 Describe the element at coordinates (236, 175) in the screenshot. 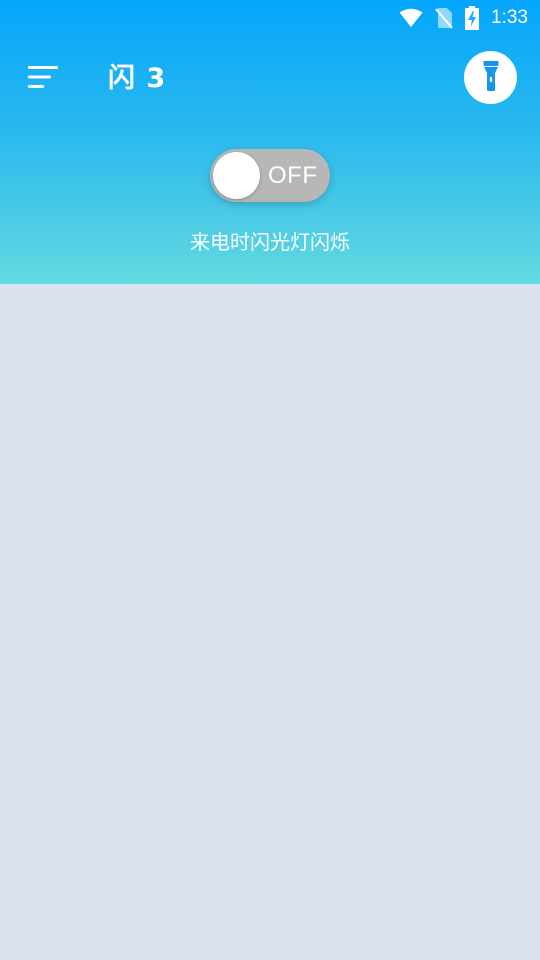

I see `toggle-knob` at that location.